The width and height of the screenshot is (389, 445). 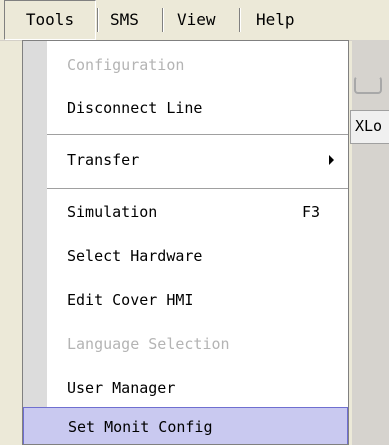 I want to click on menu-icon-gutter, so click(x=35, y=242).